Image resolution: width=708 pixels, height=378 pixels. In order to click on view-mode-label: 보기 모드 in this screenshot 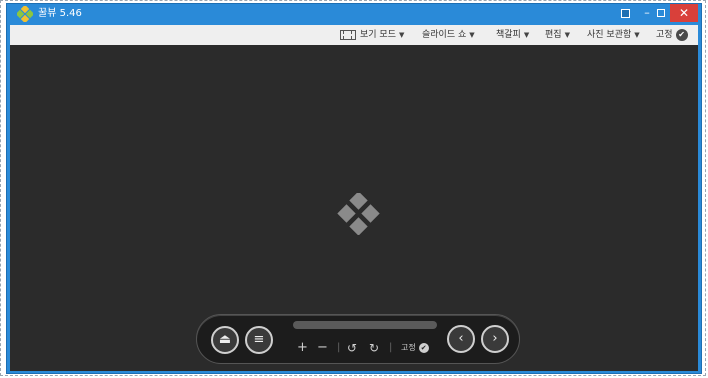, I will do `click(378, 35)`.